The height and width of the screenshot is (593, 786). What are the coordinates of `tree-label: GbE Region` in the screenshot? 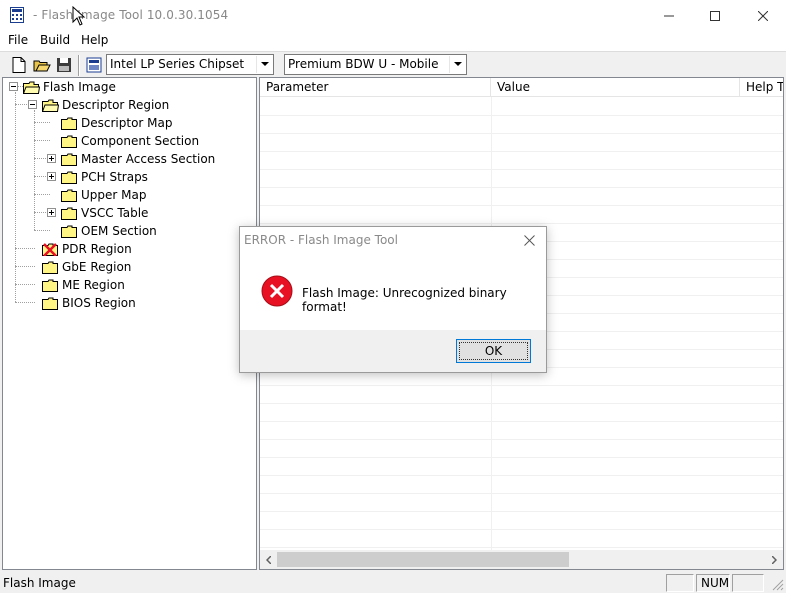 It's located at (97, 267).